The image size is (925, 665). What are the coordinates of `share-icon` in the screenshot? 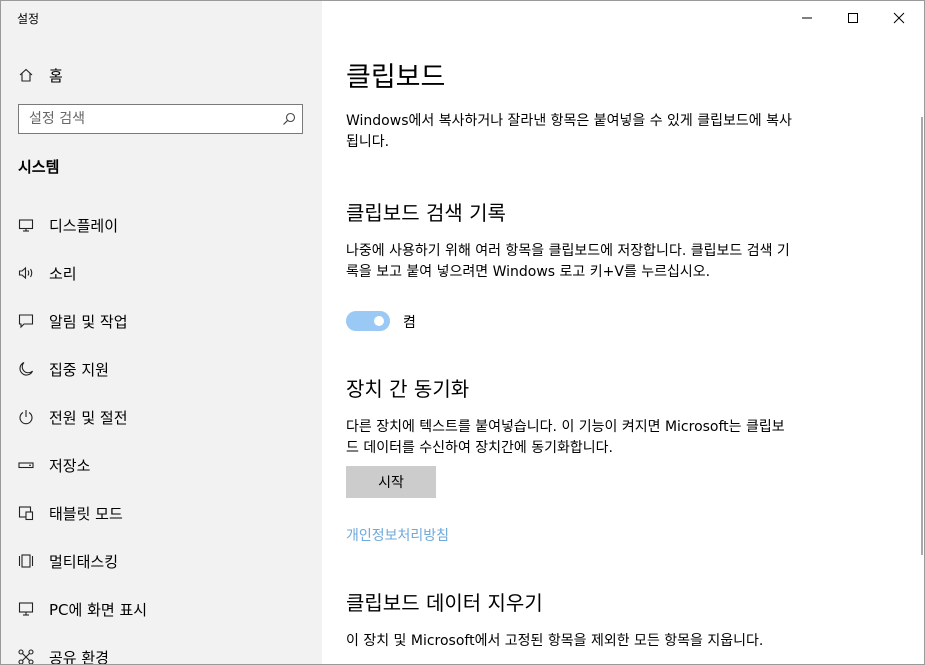 It's located at (26, 656).